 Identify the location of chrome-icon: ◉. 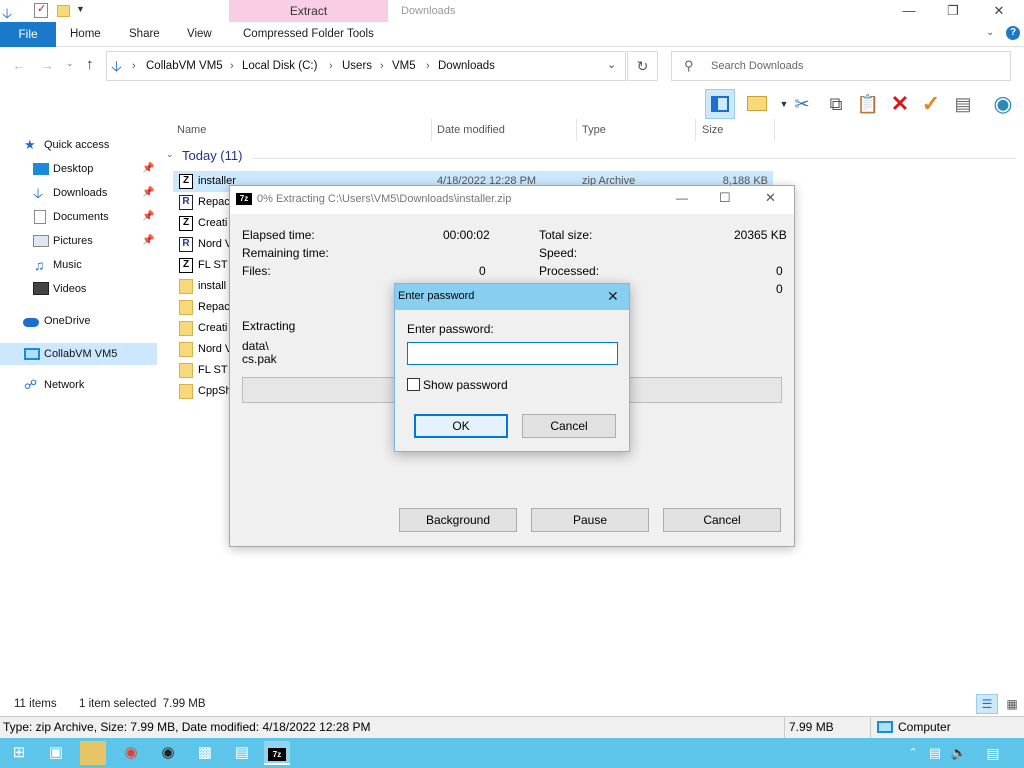
(131, 753).